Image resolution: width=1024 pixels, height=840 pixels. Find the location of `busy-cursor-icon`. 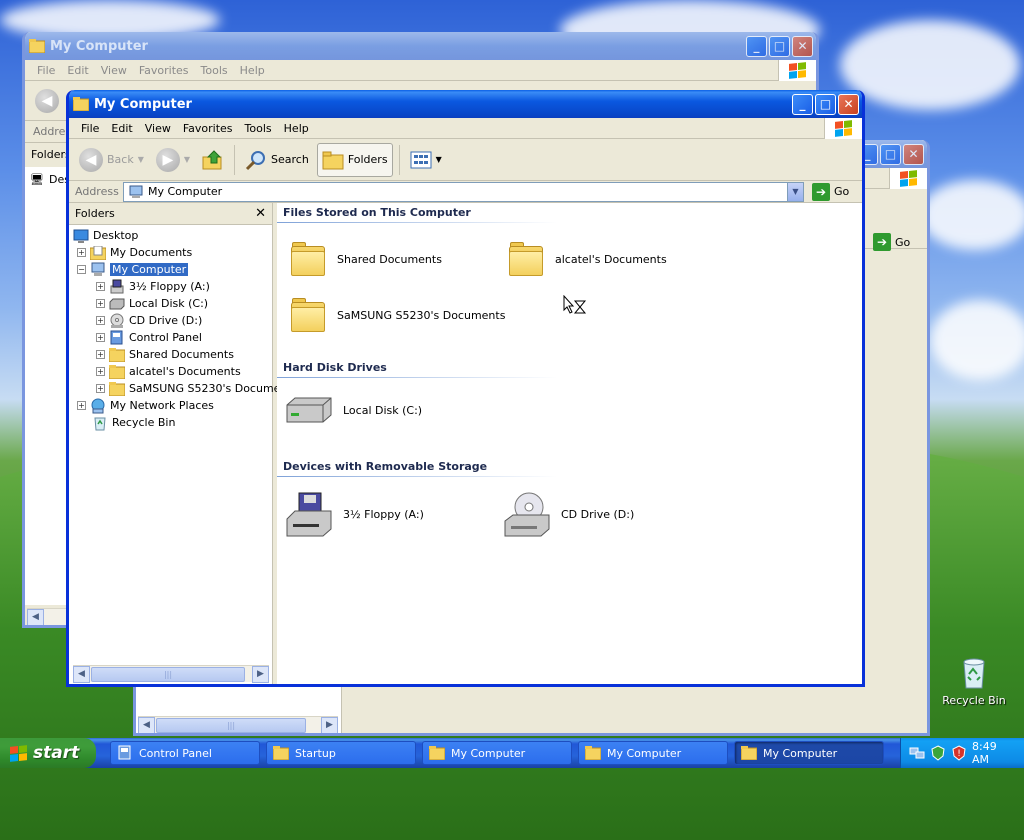

busy-cursor-icon is located at coordinates (575, 307).